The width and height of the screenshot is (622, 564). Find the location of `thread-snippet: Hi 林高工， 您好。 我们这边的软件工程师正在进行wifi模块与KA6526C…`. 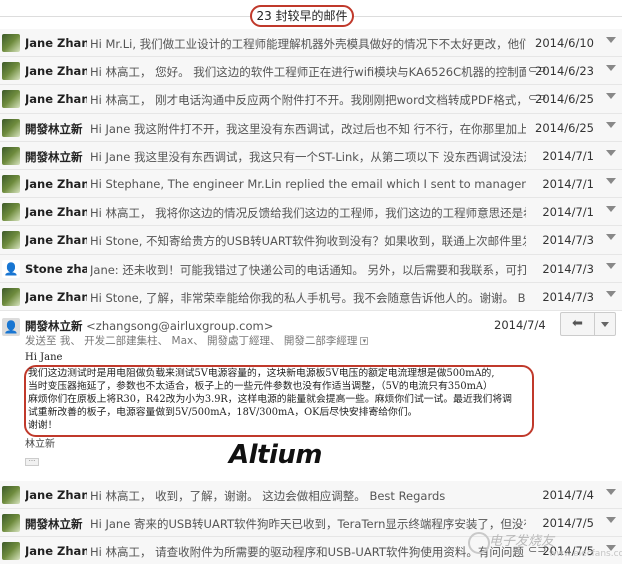

thread-snippet: Hi 林高工， 您好。 我们这边的软件工程师正在进行wifi模块与KA6526C… is located at coordinates (308, 72).